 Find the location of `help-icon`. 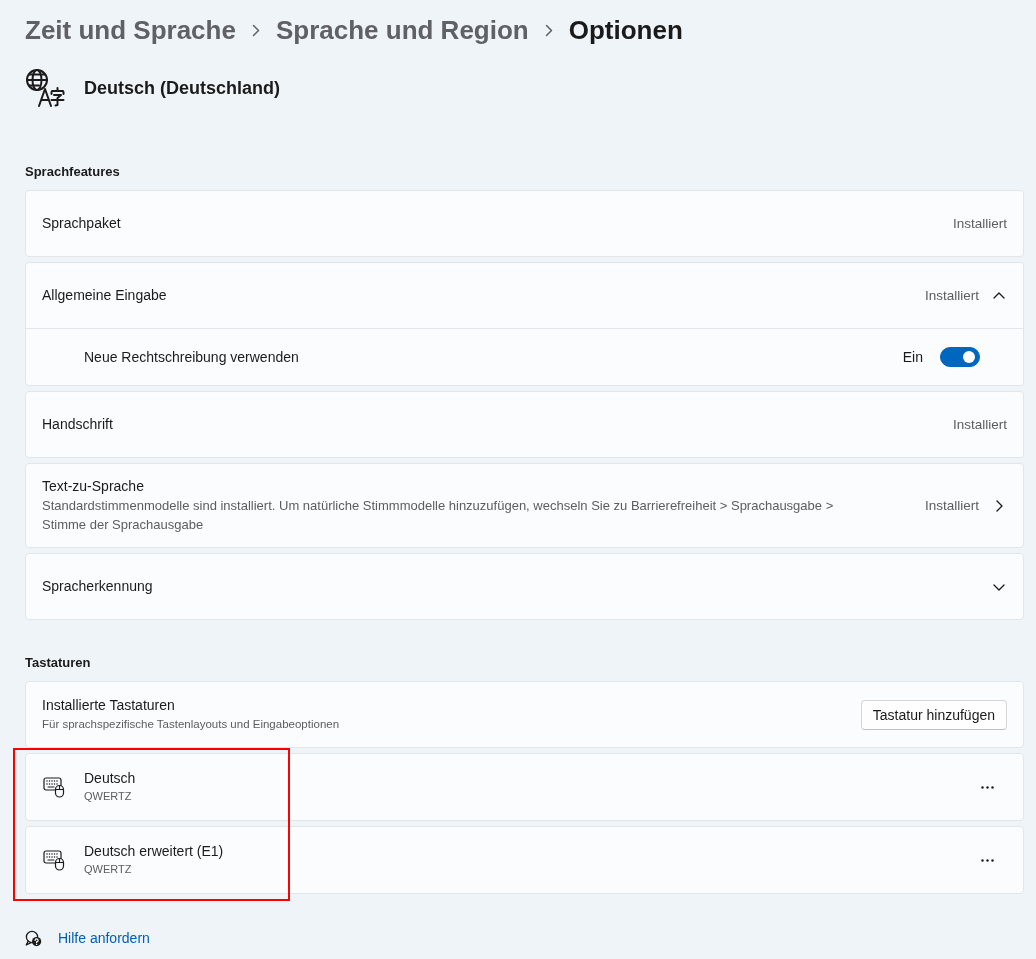

help-icon is located at coordinates (33, 938).